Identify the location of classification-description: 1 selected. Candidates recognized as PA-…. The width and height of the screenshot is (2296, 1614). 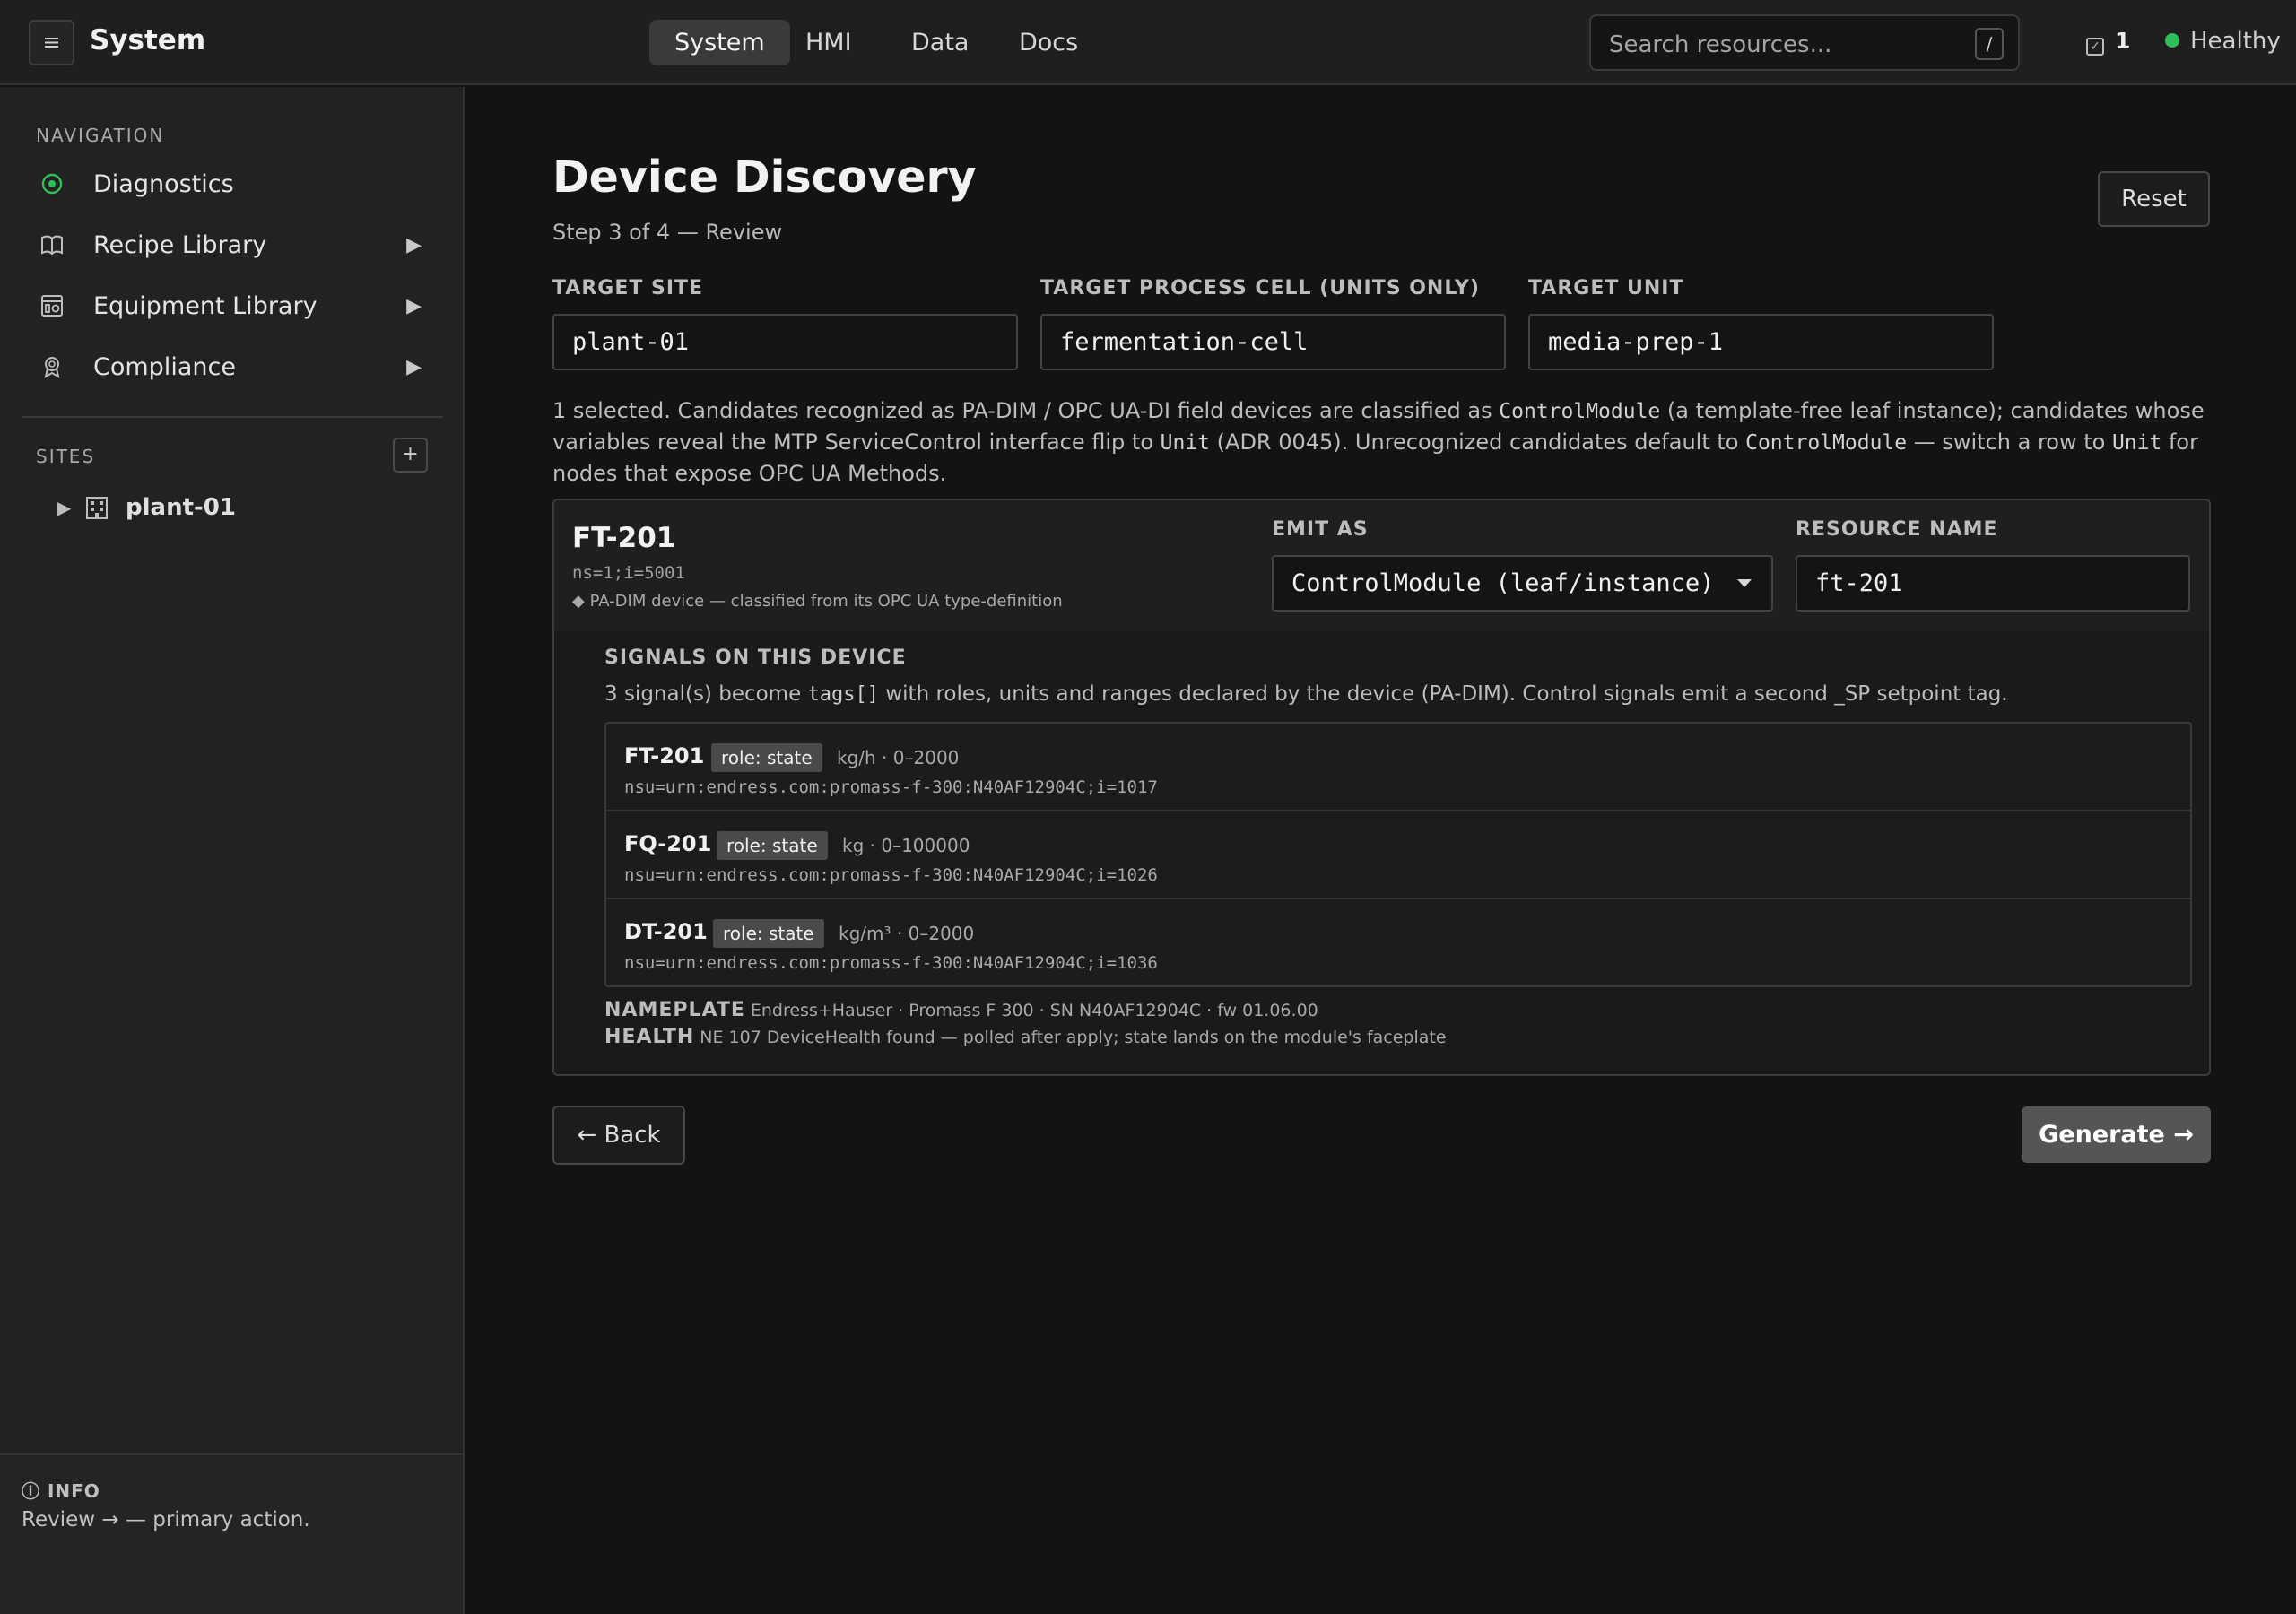
(1378, 442).